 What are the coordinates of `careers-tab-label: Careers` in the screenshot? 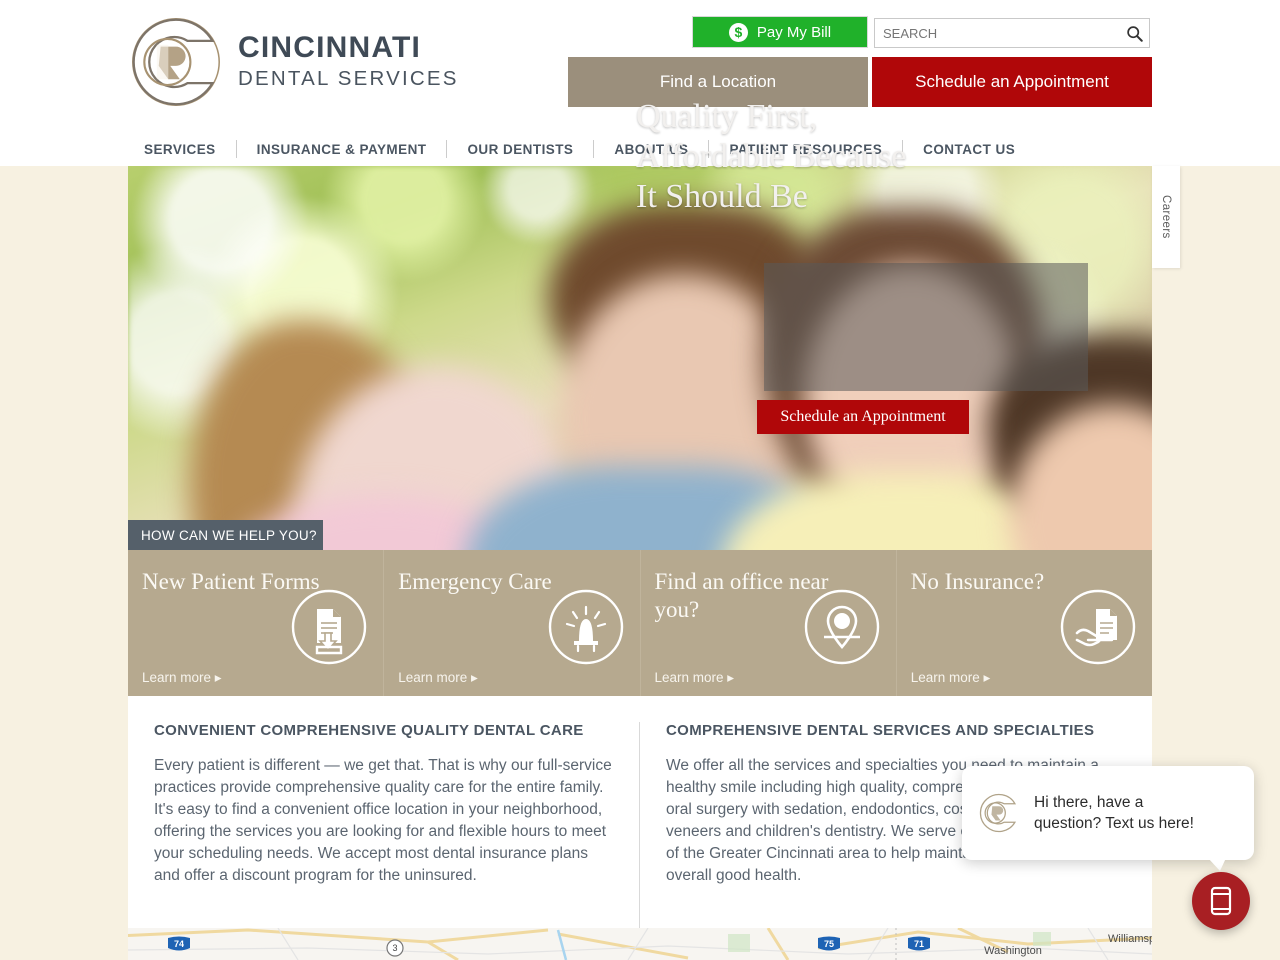 It's located at (1166, 217).